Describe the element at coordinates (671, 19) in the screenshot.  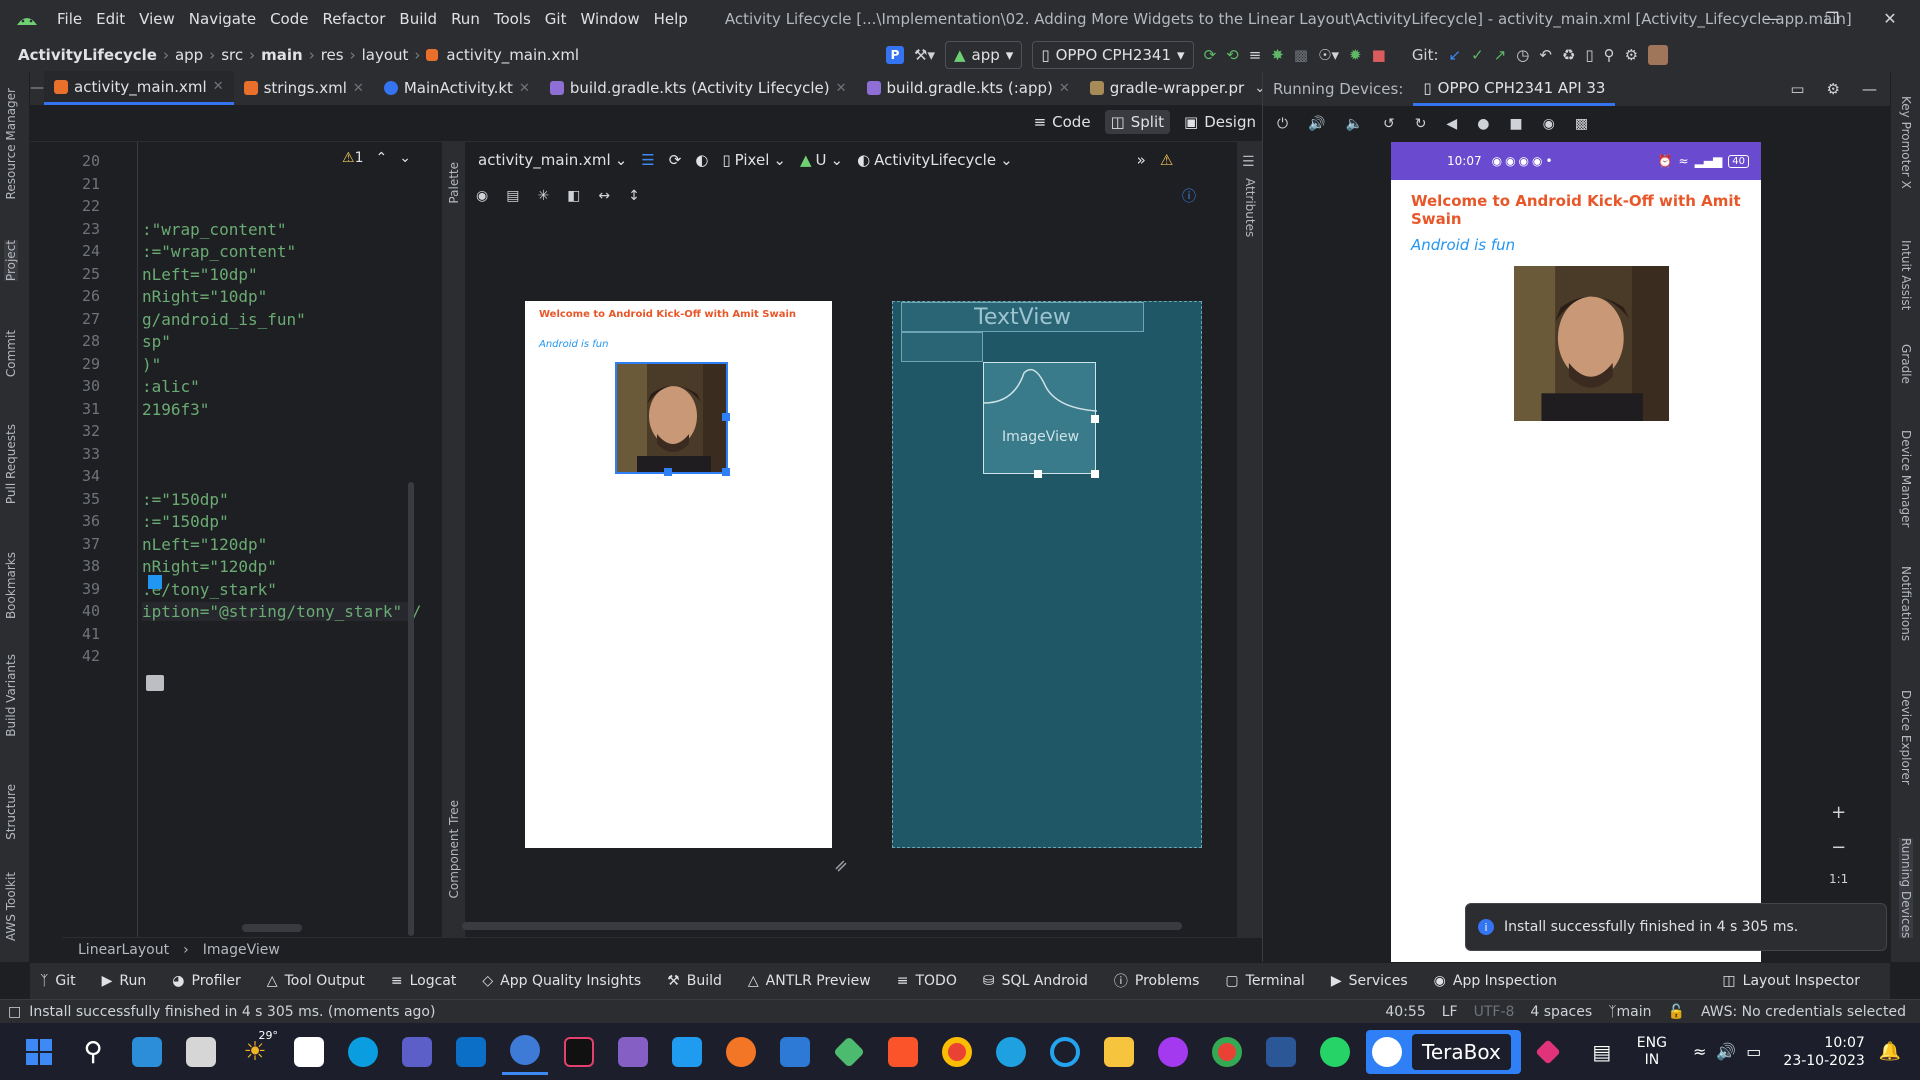
I see `menu-help: Help` at that location.